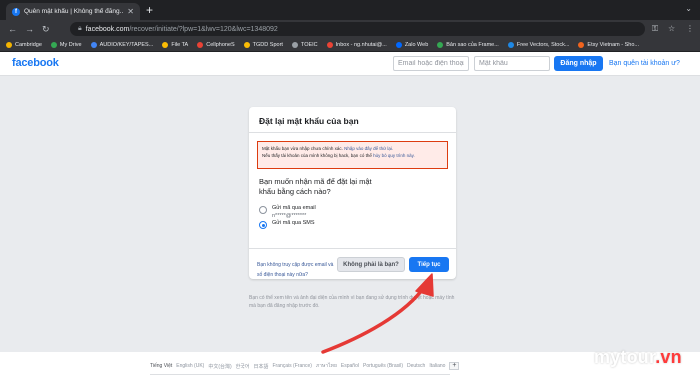  Describe the element at coordinates (12, 29) in the screenshot. I see `back-icon: ←` at that location.